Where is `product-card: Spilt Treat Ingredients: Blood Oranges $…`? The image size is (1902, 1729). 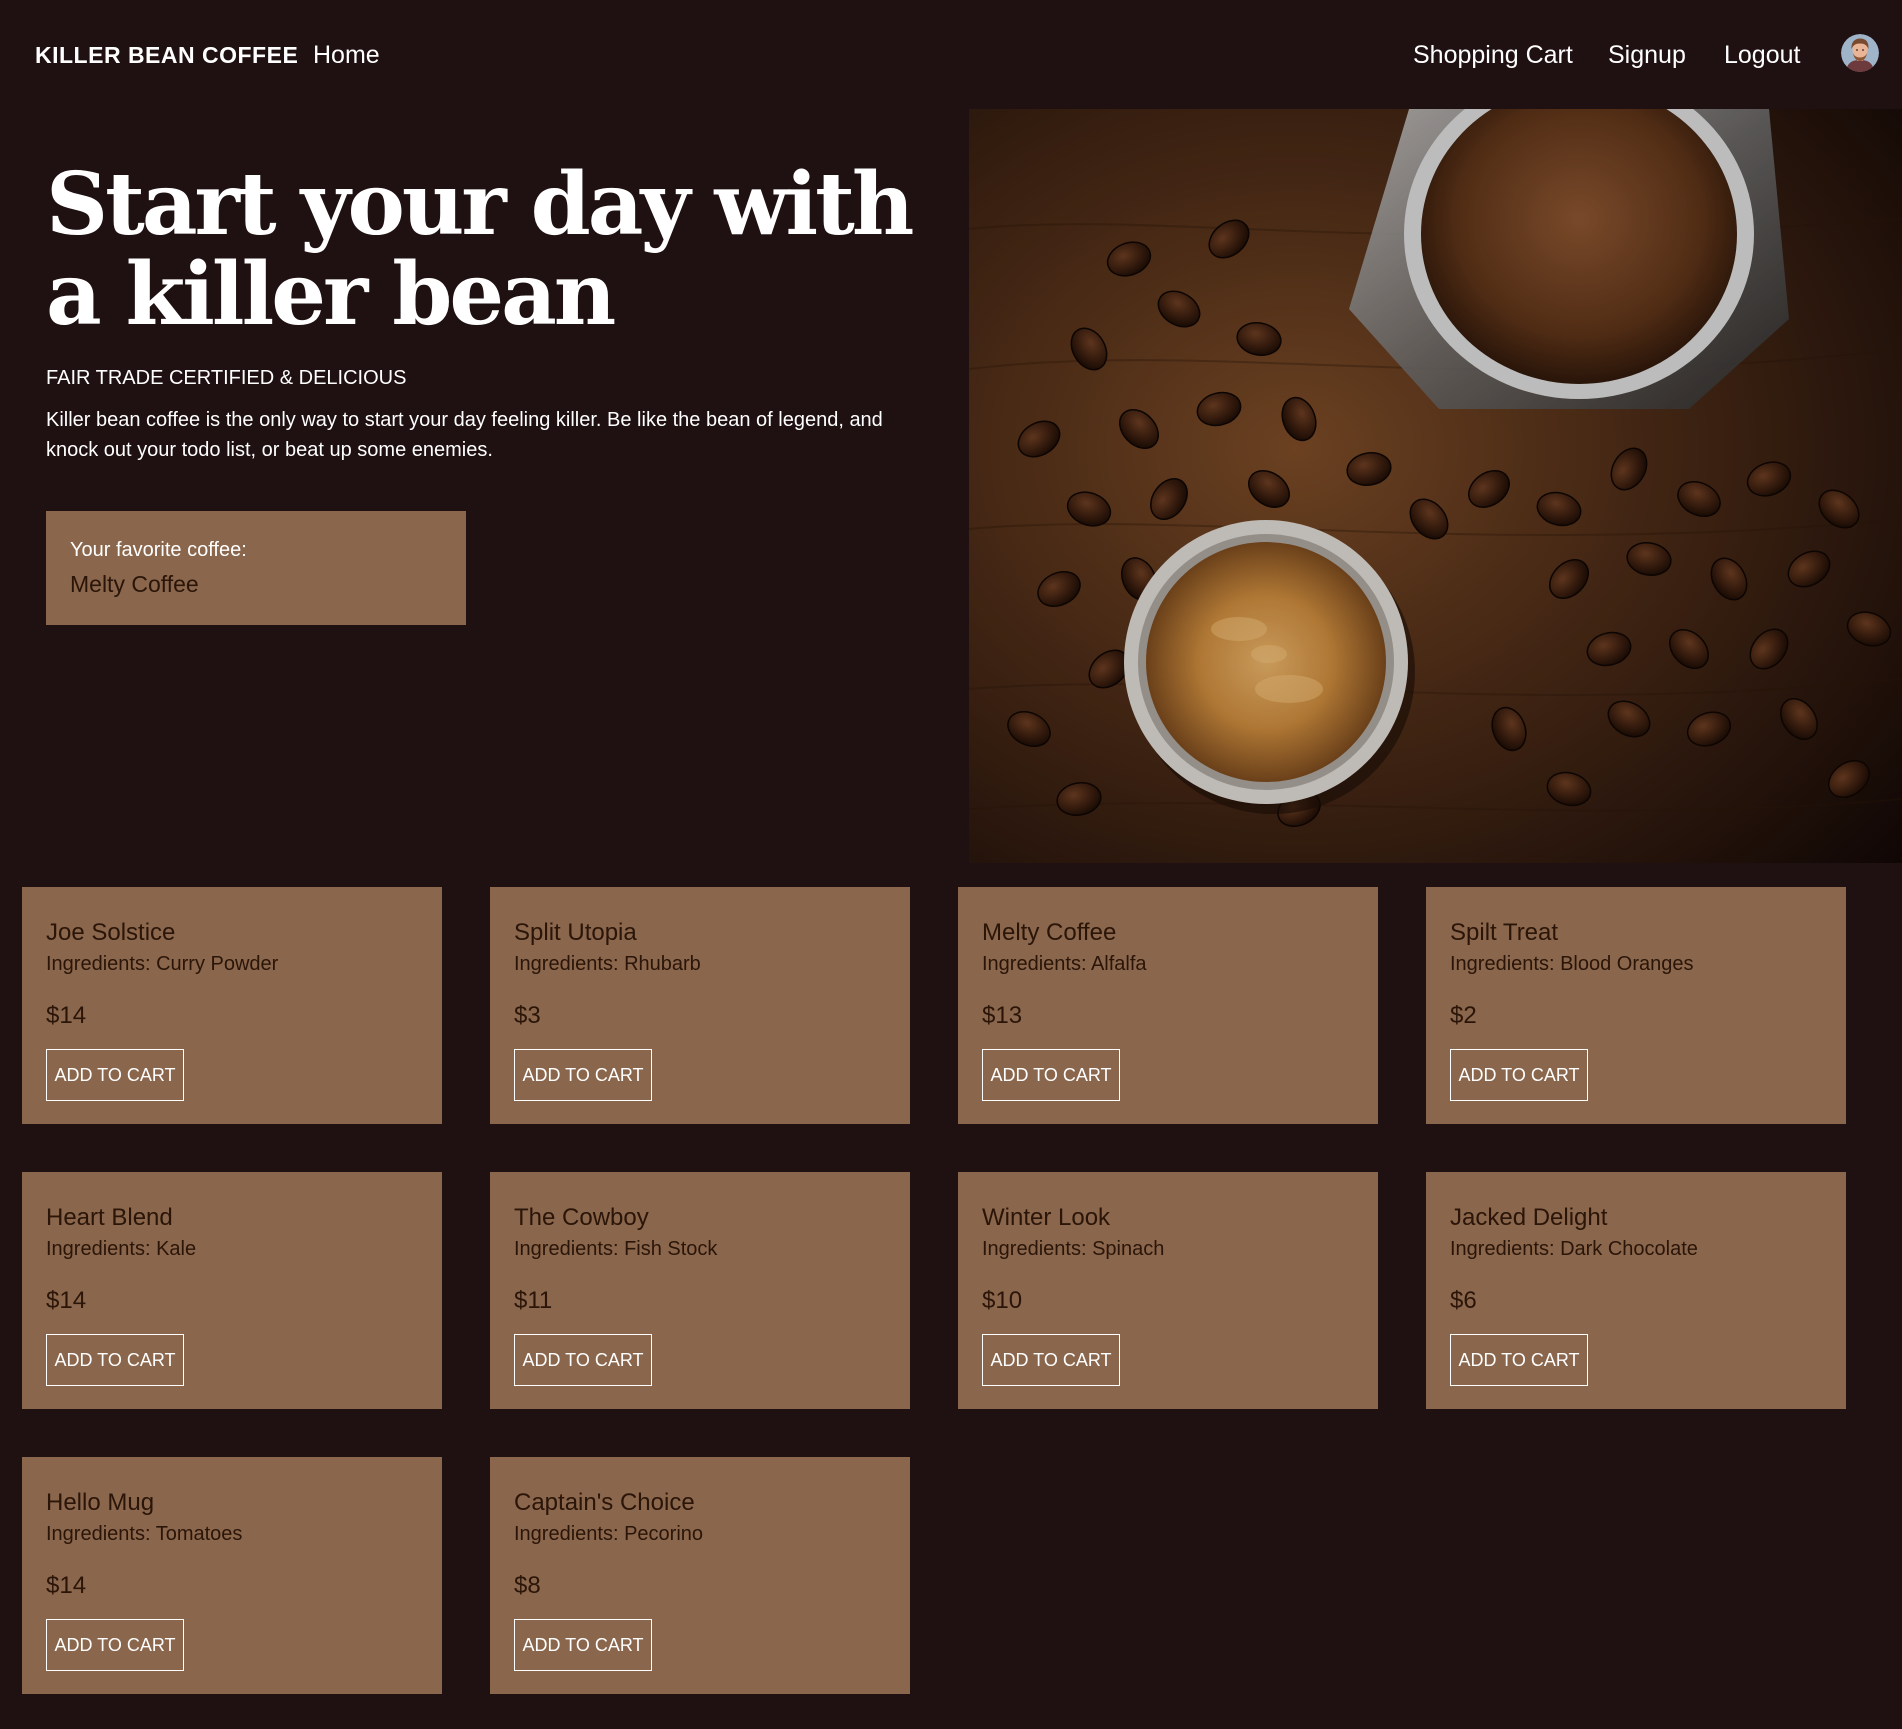
product-card: Spilt Treat Ingredients: Blood Oranges $… is located at coordinates (1636, 1005).